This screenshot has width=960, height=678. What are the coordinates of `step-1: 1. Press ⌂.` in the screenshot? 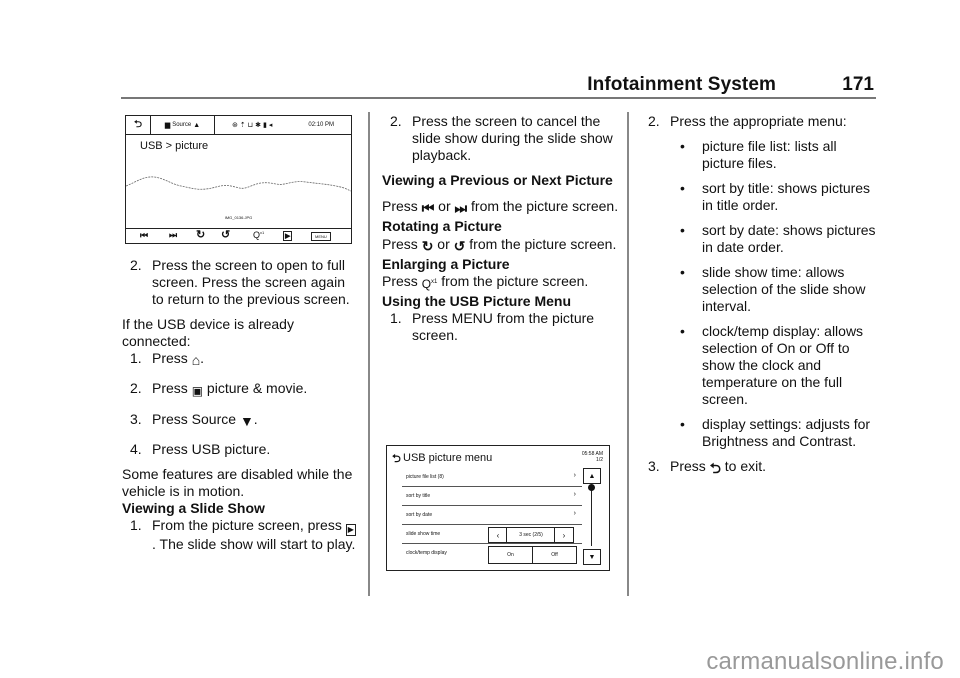 It's located at (239, 359).